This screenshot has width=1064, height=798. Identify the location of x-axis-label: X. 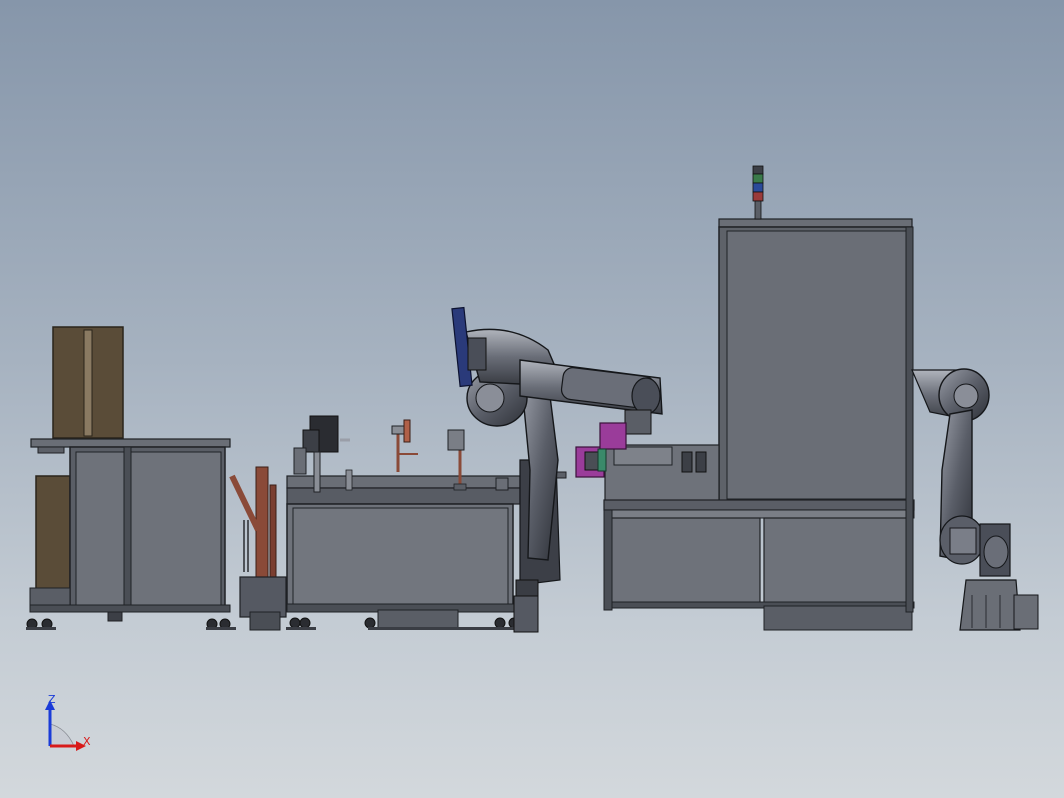
(87, 741).